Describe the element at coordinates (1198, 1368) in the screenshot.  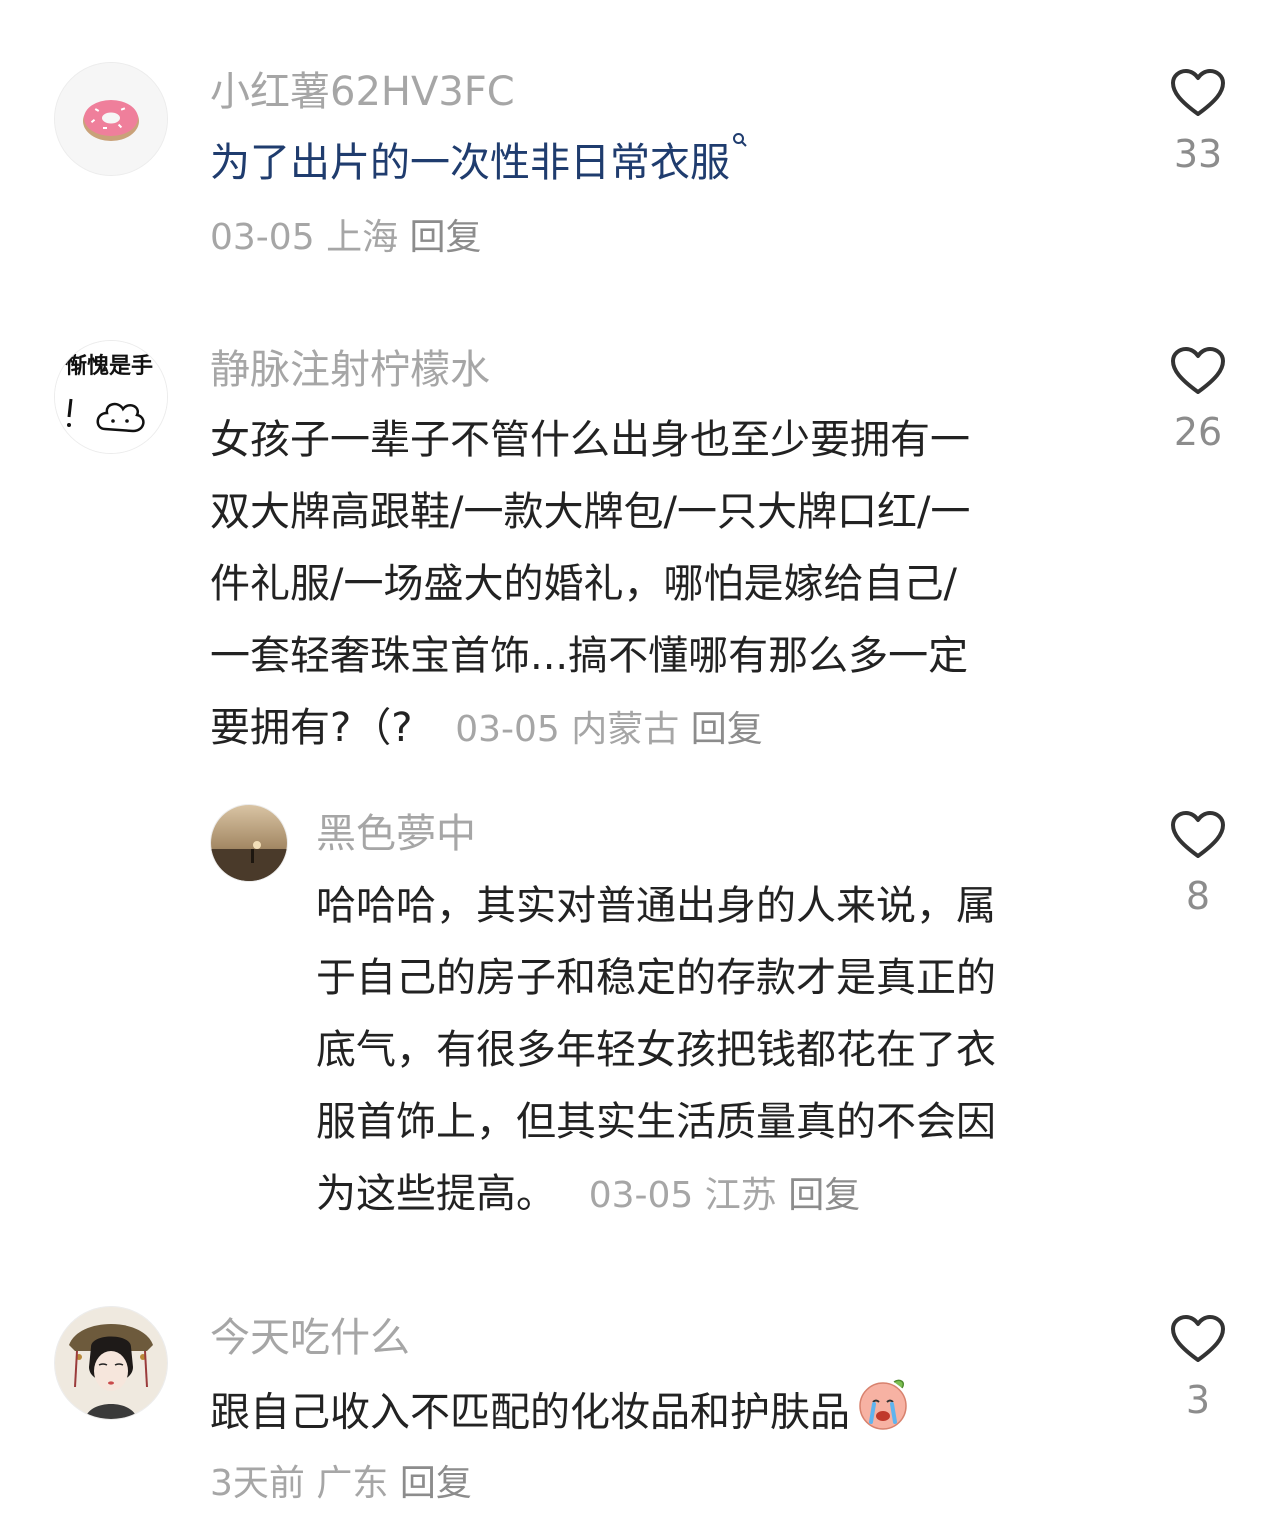
I see `like-button: 3` at that location.